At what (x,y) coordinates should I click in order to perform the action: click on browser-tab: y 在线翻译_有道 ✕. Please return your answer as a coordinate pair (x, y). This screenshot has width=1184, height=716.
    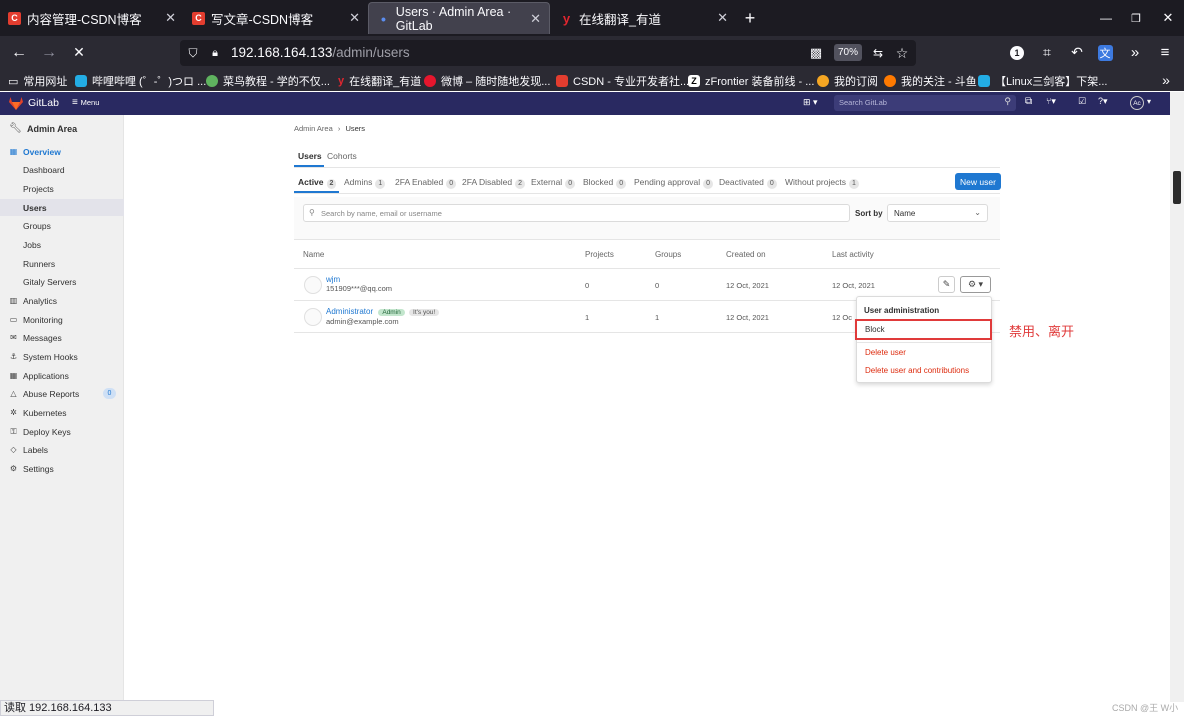
    Looking at the image, I should click on (644, 18).